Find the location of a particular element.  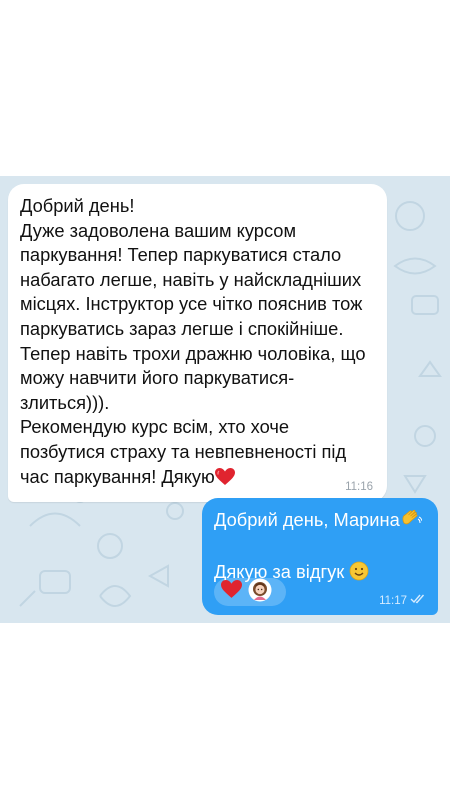

message-time: 11:17 is located at coordinates (393, 600).